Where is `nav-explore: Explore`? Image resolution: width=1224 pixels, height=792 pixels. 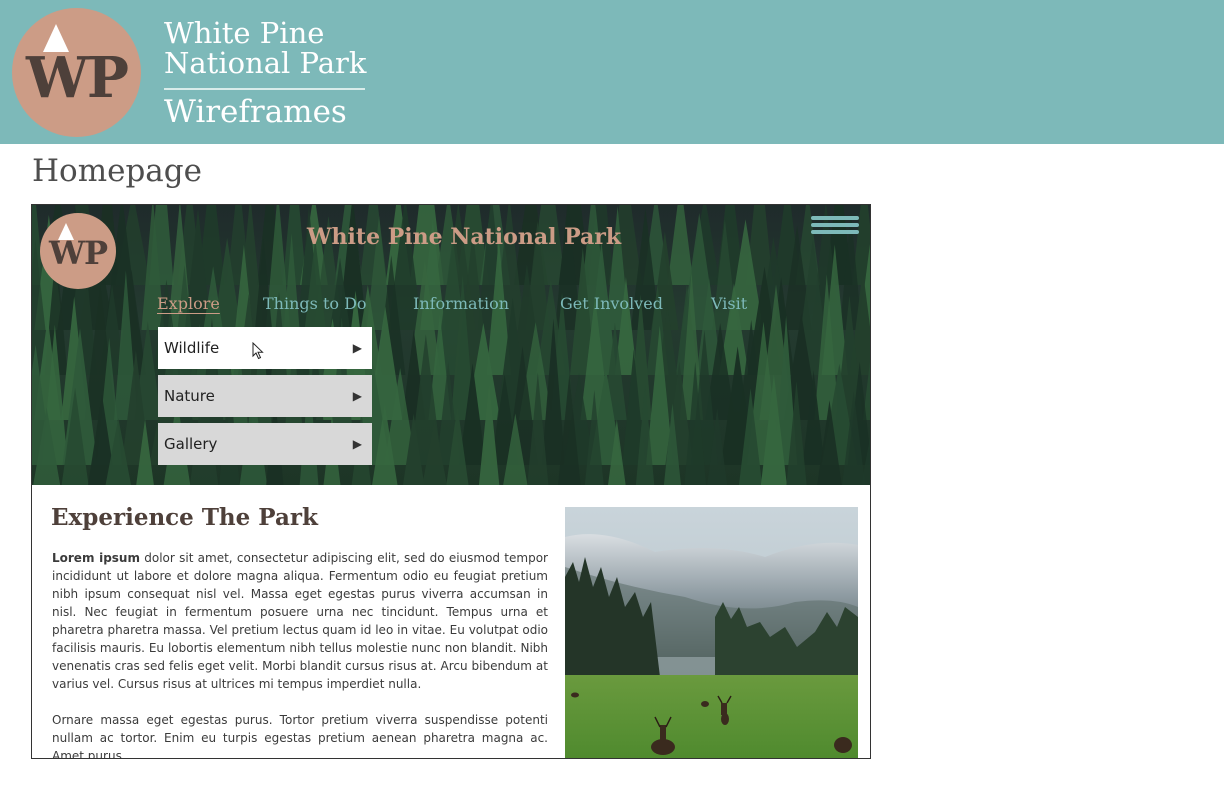 nav-explore: Explore is located at coordinates (188, 304).